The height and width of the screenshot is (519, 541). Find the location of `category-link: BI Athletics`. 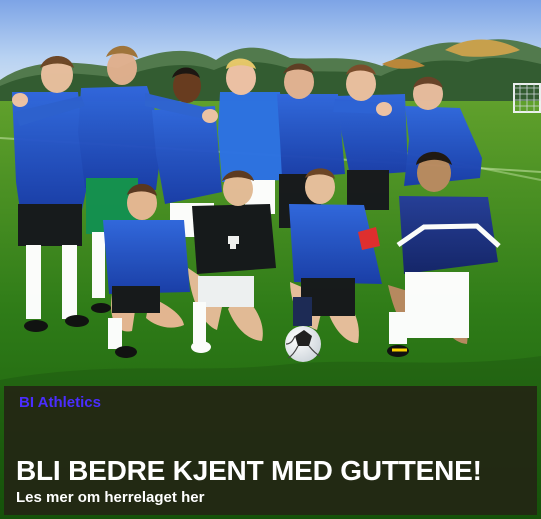

category-link: BI Athletics is located at coordinates (272, 403).